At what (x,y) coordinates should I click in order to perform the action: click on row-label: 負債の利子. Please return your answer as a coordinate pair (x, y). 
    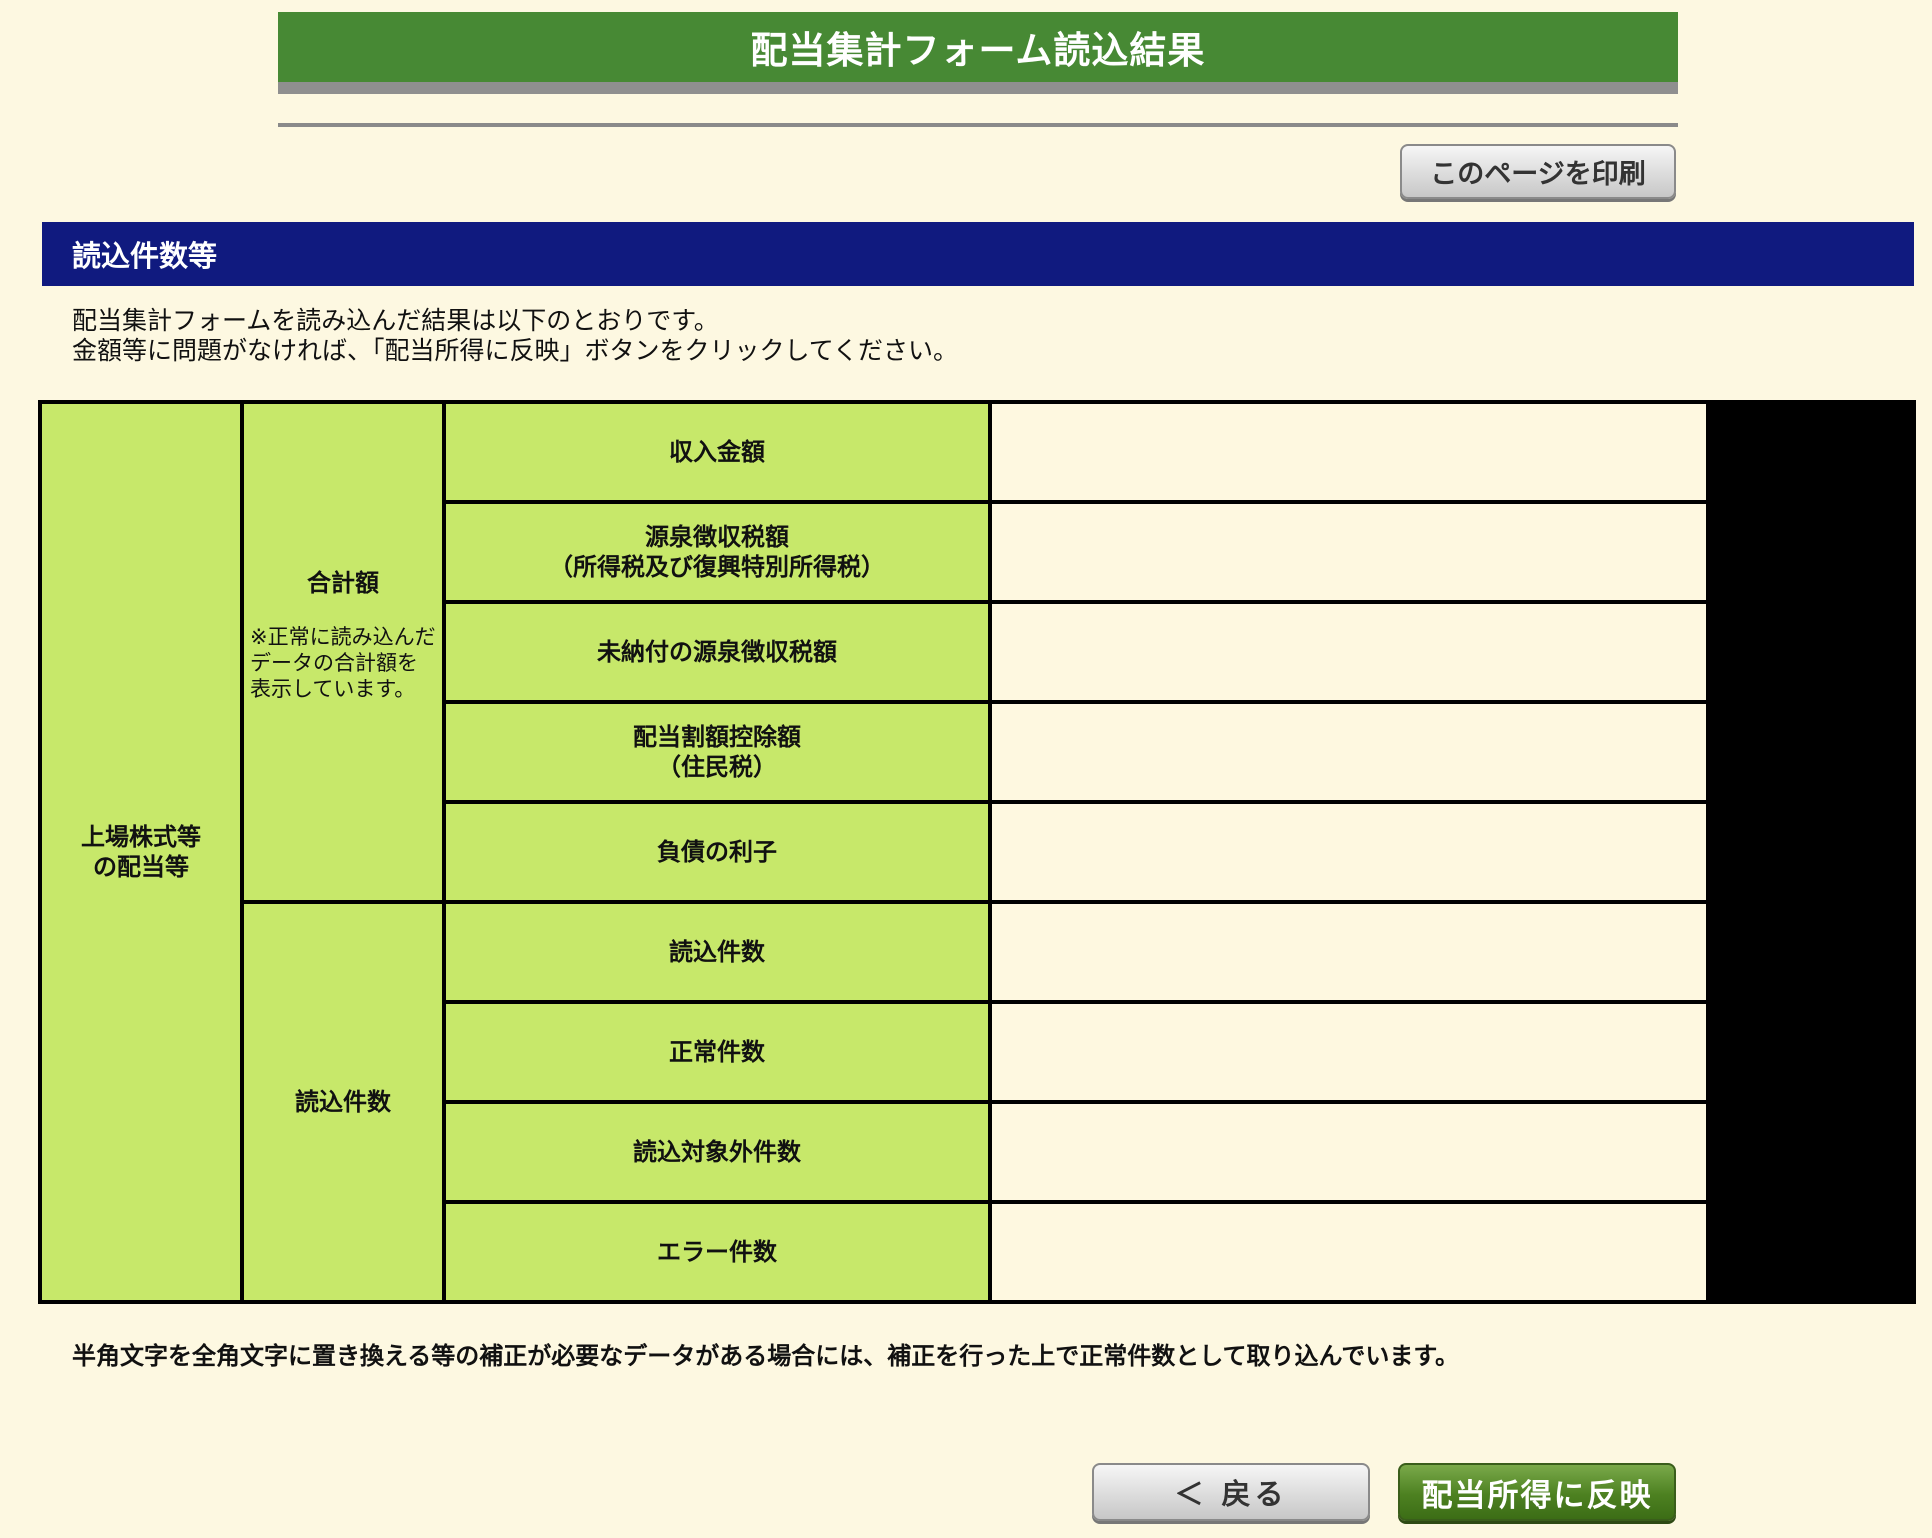
    Looking at the image, I should click on (717, 852).